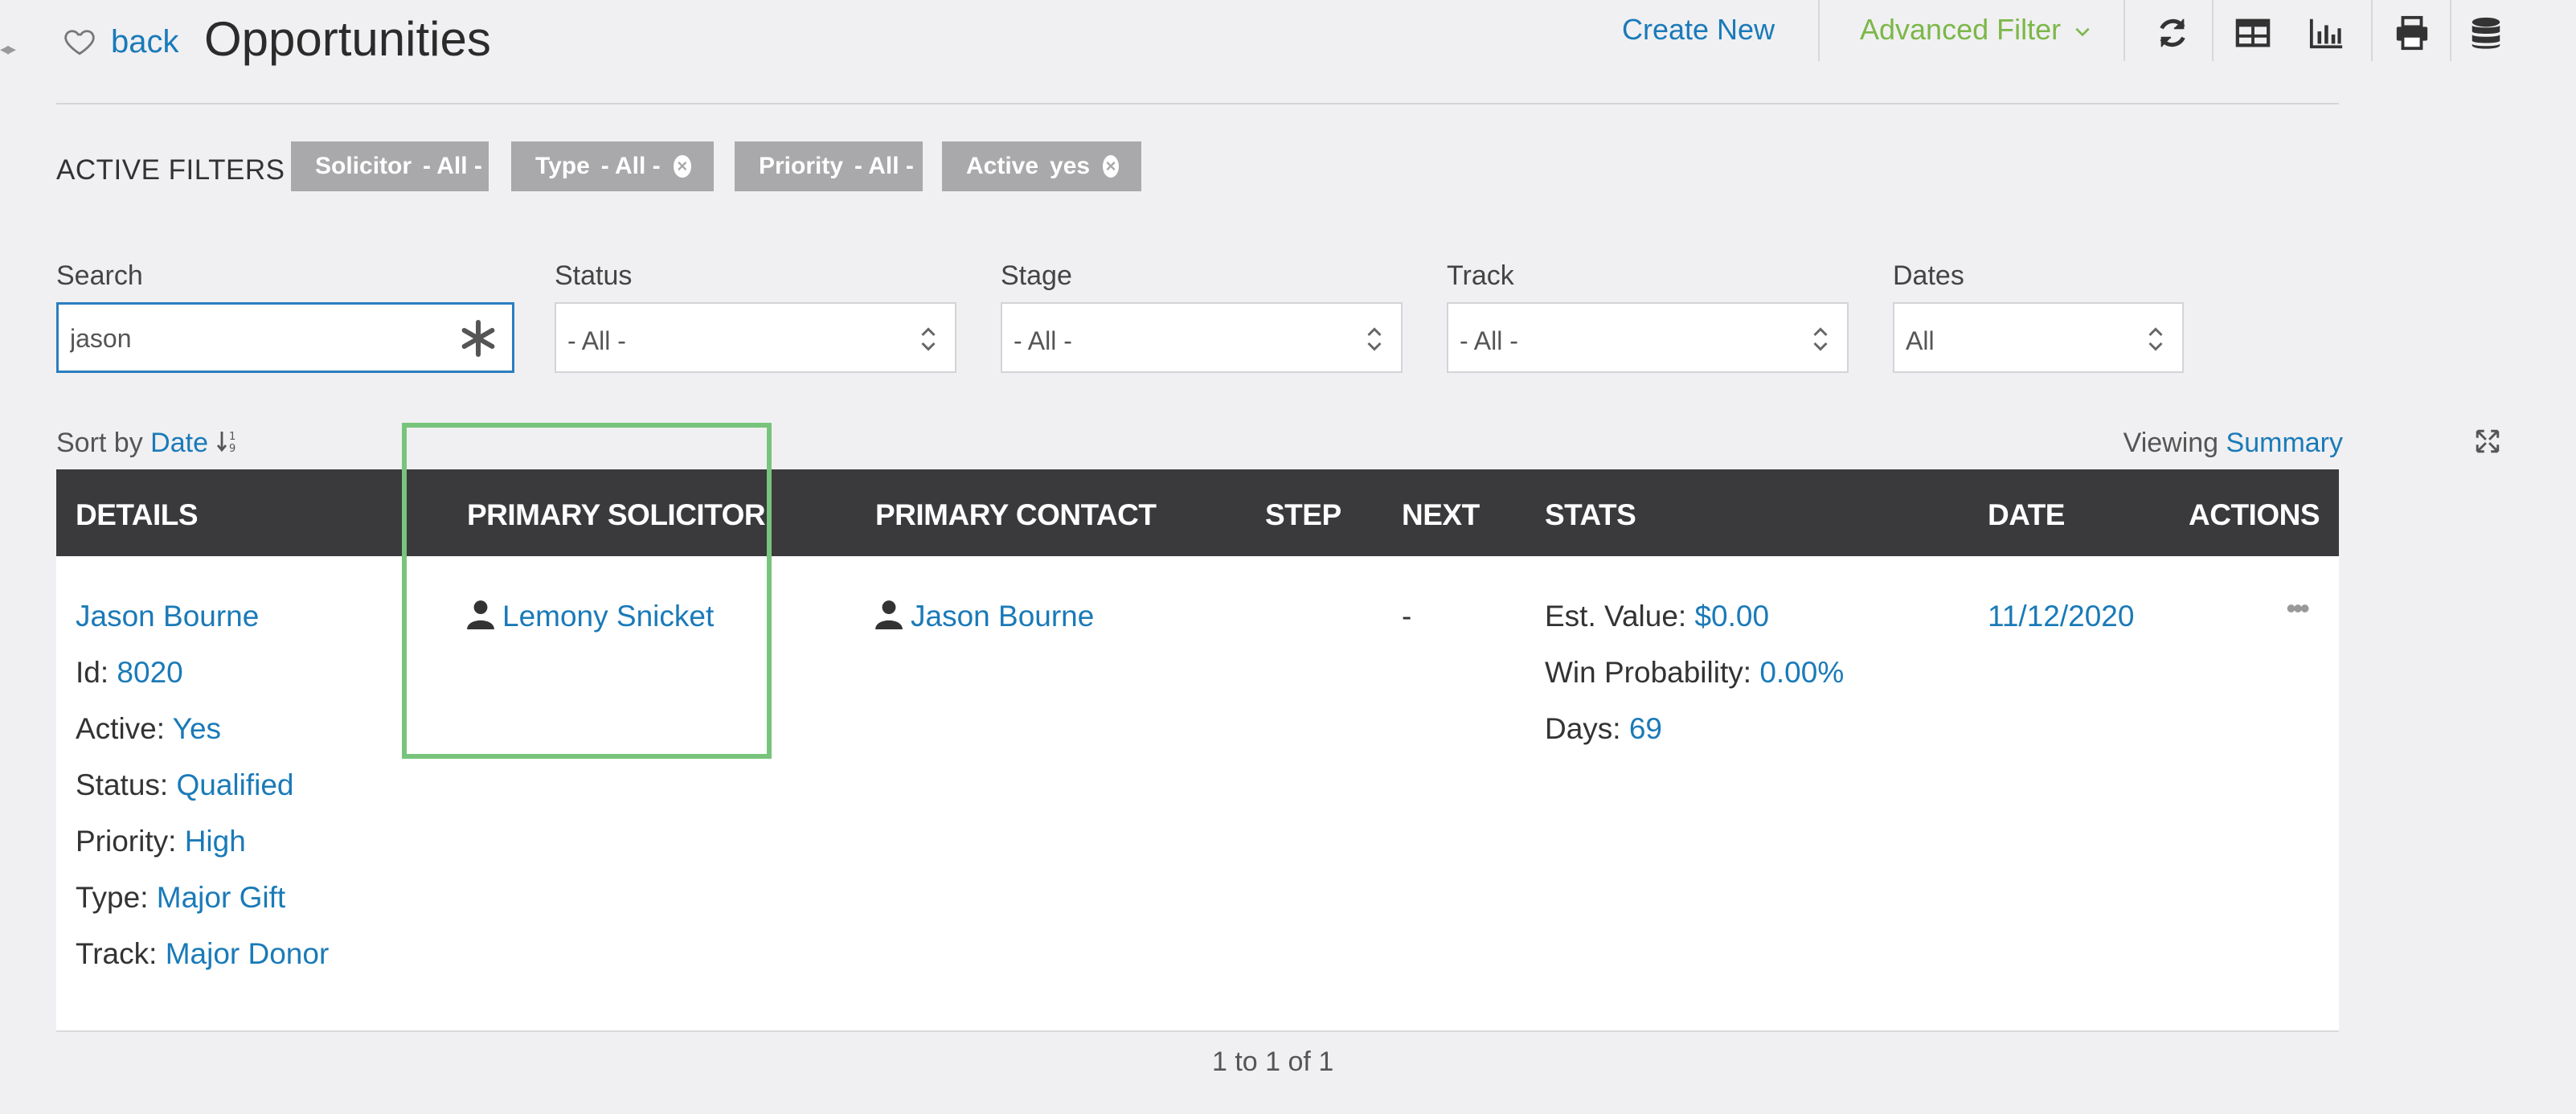 The image size is (2576, 1114). Describe the element at coordinates (1961, 30) in the screenshot. I see `advanced-filter-label: Advanced Filter` at that location.